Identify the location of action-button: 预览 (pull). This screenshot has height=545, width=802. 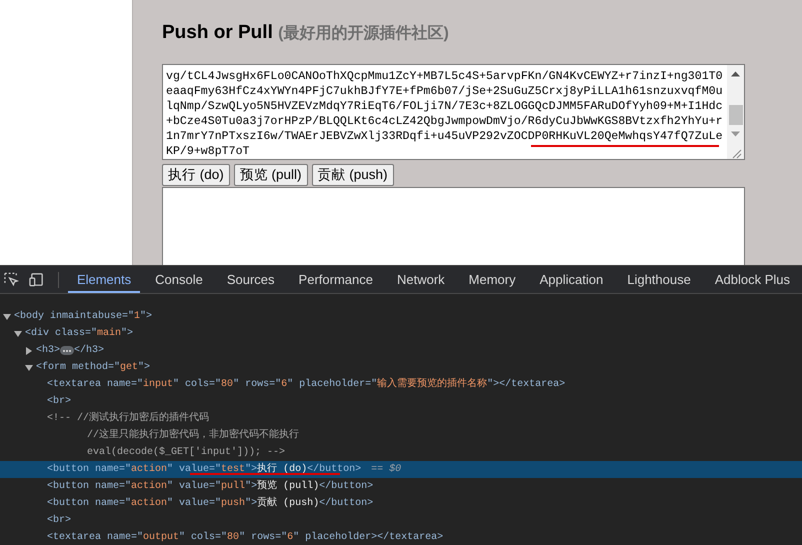
(271, 175).